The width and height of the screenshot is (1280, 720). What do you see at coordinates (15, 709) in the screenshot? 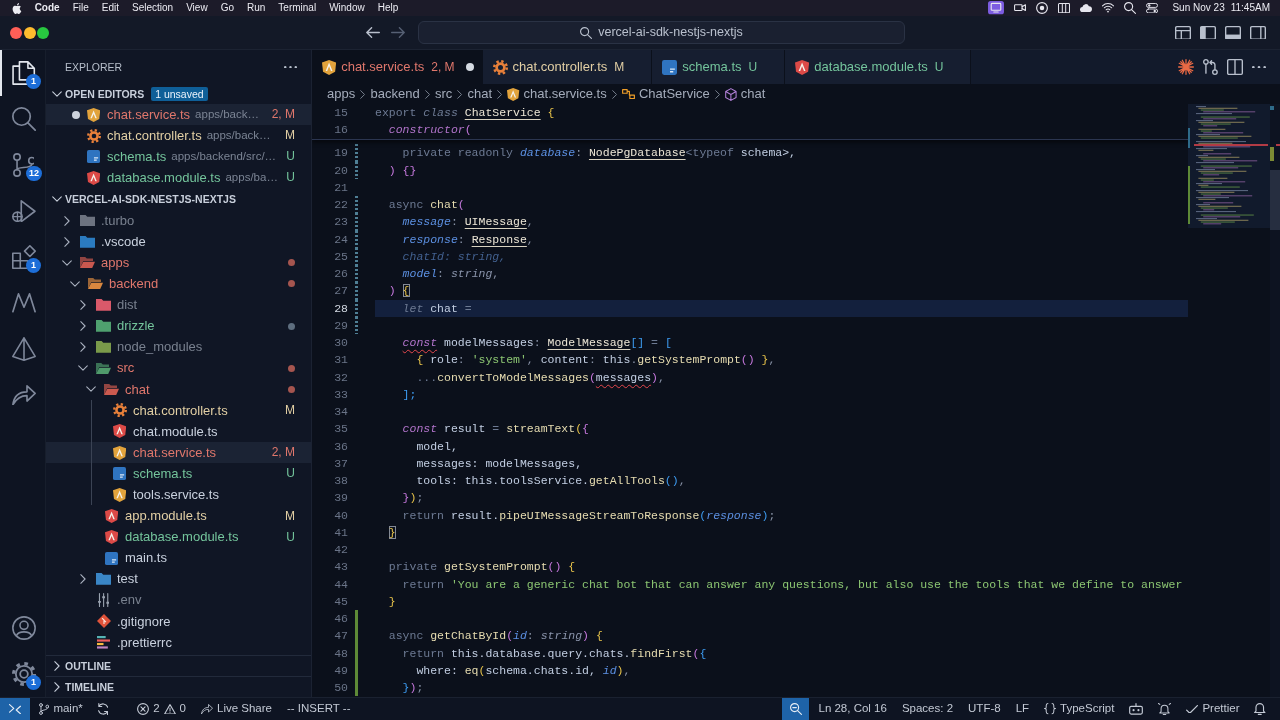
I see `remote-button` at bounding box center [15, 709].